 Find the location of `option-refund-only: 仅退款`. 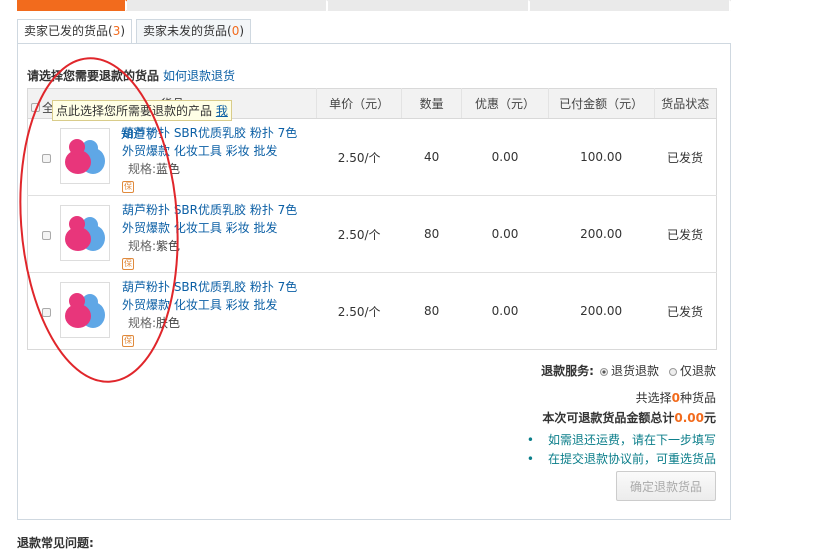

option-refund-only: 仅退款 is located at coordinates (692, 370).